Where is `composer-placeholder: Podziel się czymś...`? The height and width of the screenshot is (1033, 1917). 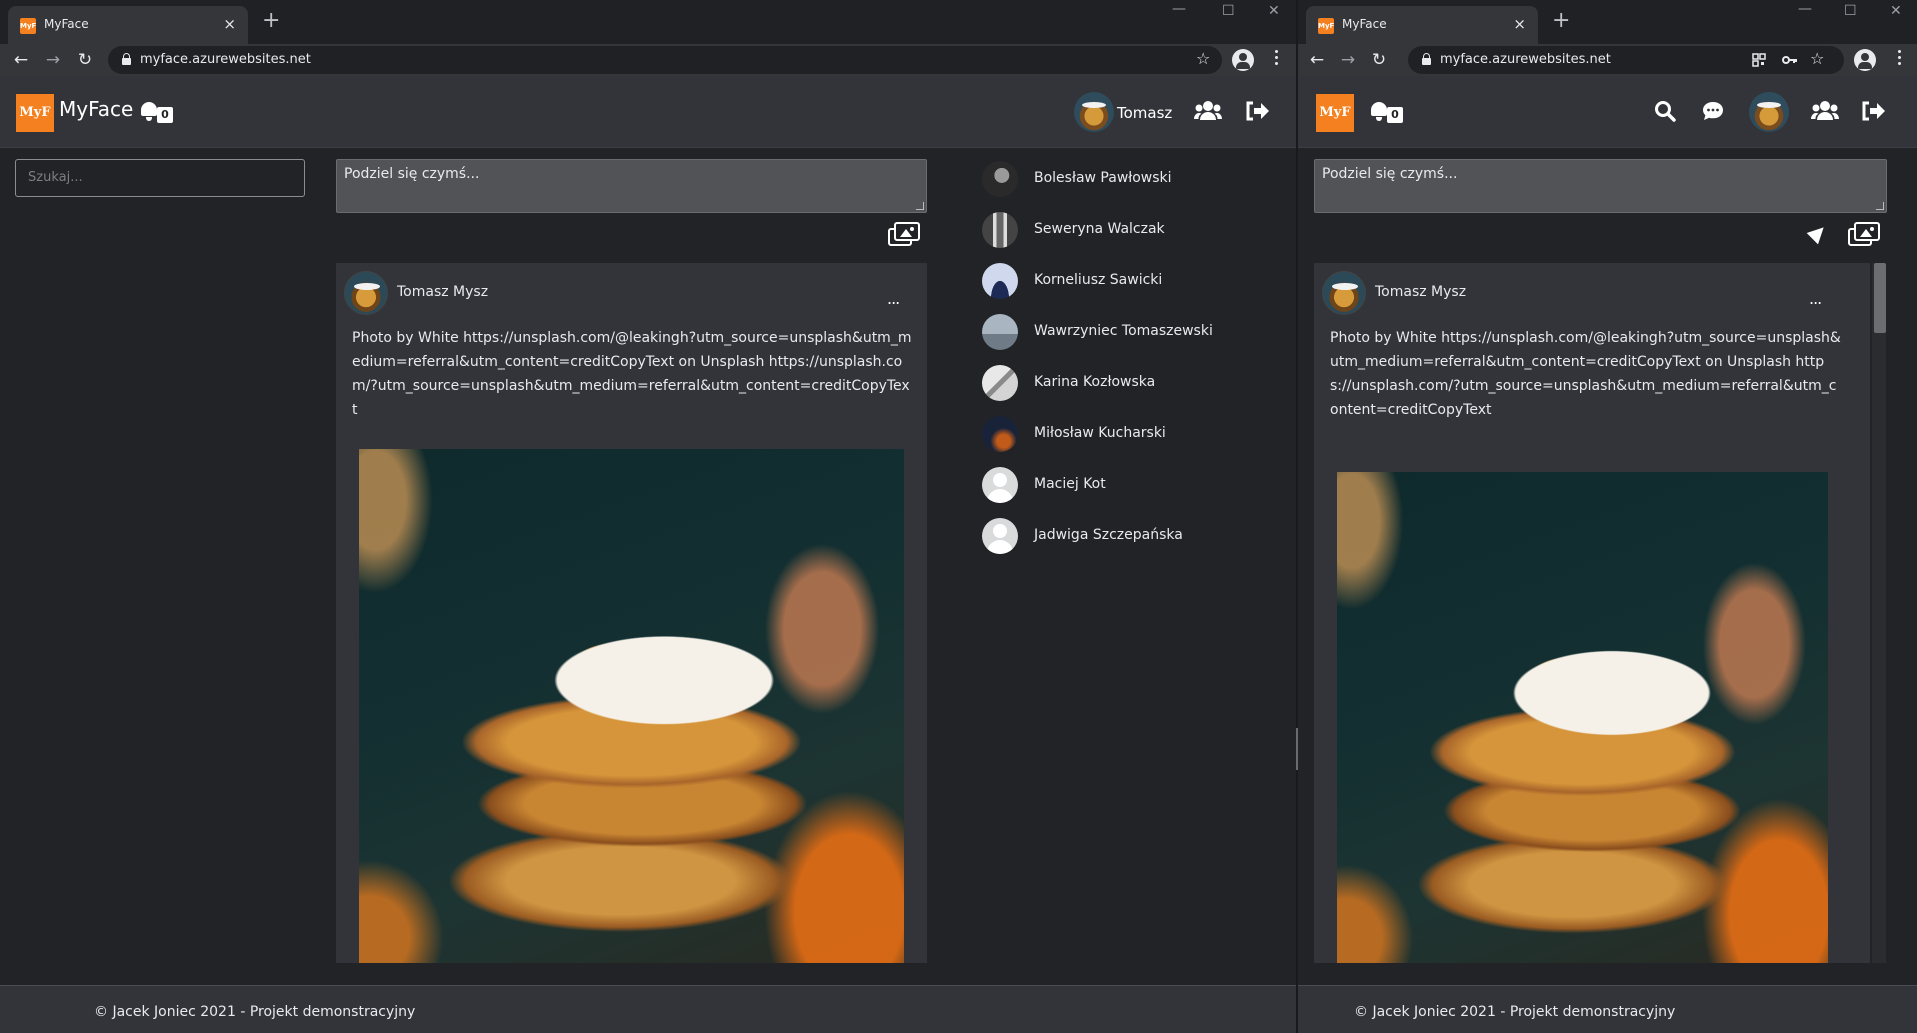 composer-placeholder: Podziel się czymś... is located at coordinates (1390, 174).